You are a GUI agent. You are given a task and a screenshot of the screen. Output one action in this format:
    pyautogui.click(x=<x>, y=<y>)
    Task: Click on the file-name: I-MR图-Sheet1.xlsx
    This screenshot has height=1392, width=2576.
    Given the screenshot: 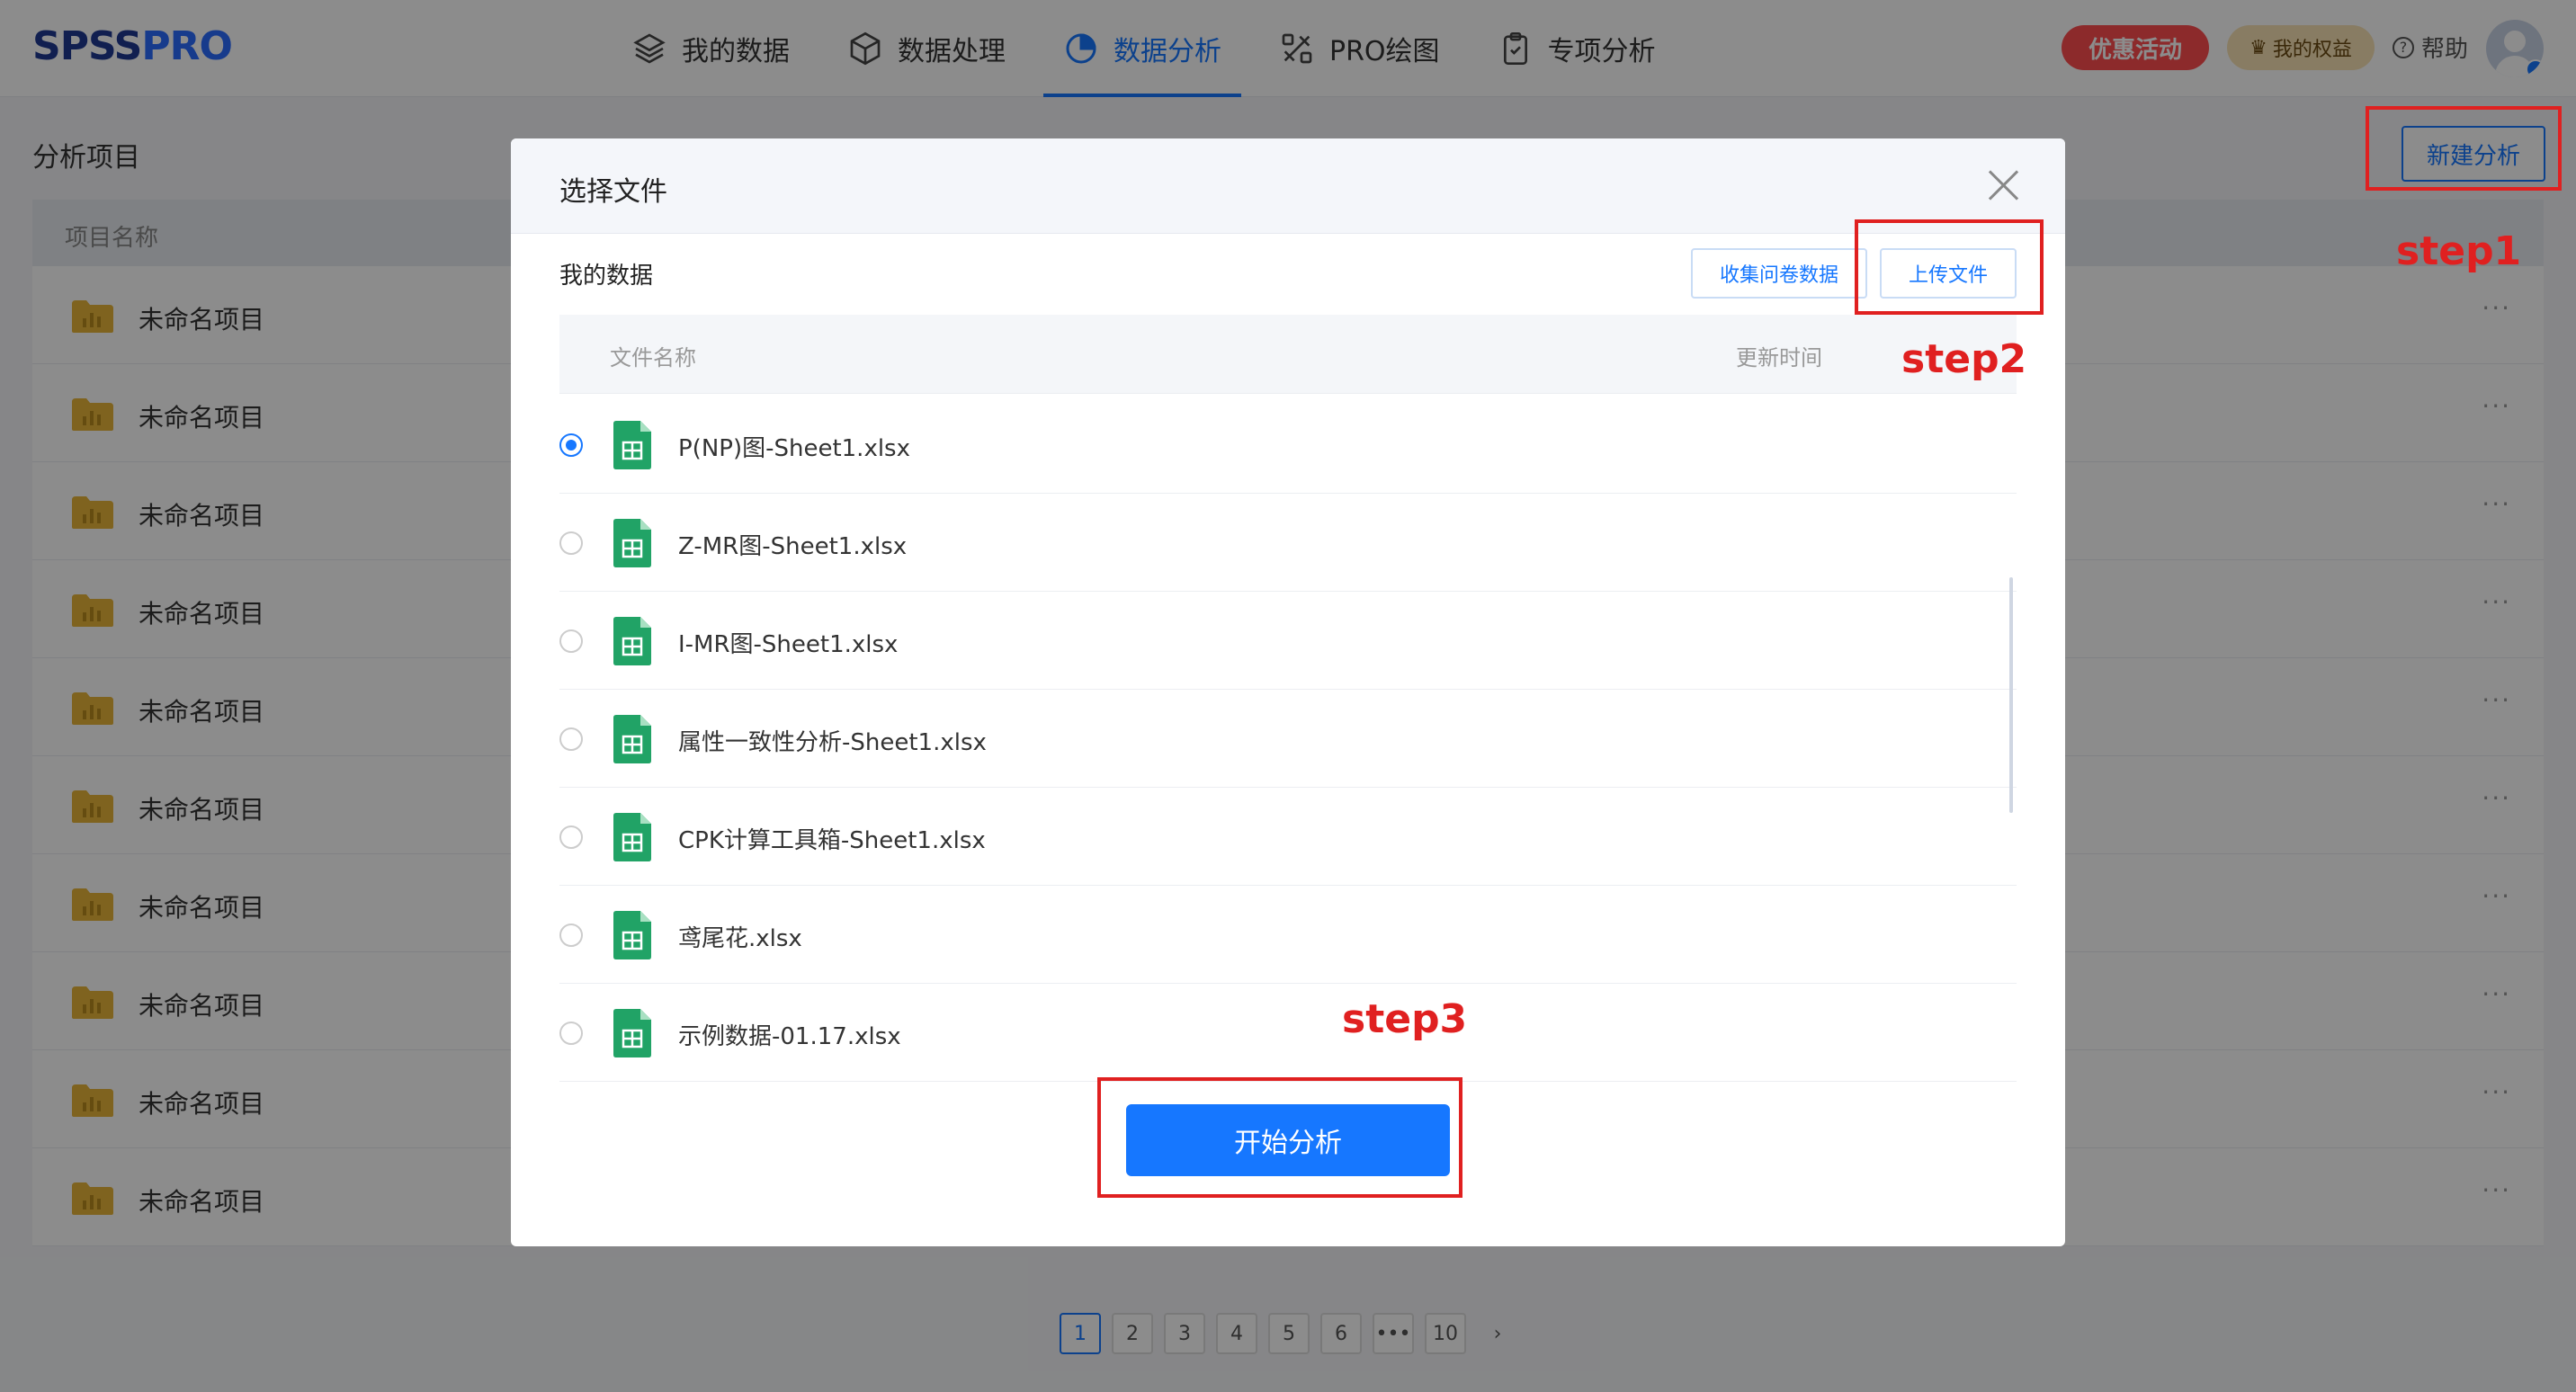 What is the action you would take?
    pyautogui.click(x=788, y=644)
    